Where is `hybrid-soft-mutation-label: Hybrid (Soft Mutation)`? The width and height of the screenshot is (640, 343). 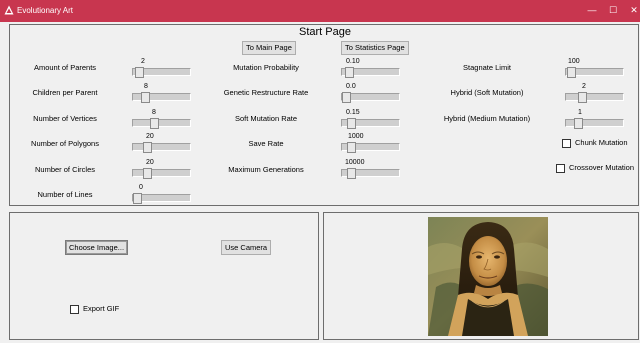 hybrid-soft-mutation-label: Hybrid (Soft Mutation) is located at coordinates (487, 92).